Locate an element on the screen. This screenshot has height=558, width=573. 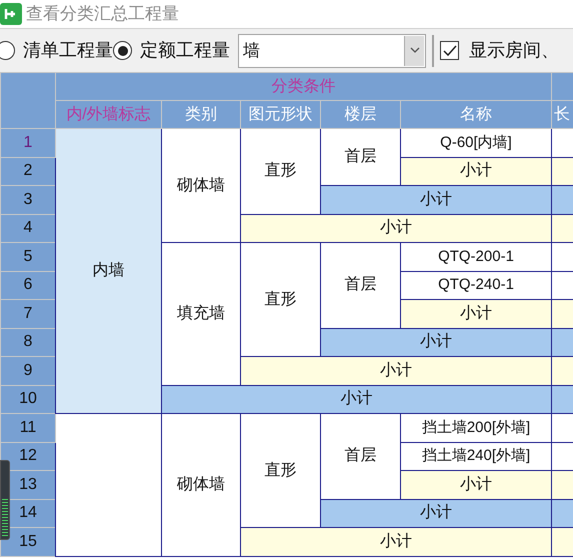
name-cell: QTQ-200-1 is located at coordinates (476, 256).